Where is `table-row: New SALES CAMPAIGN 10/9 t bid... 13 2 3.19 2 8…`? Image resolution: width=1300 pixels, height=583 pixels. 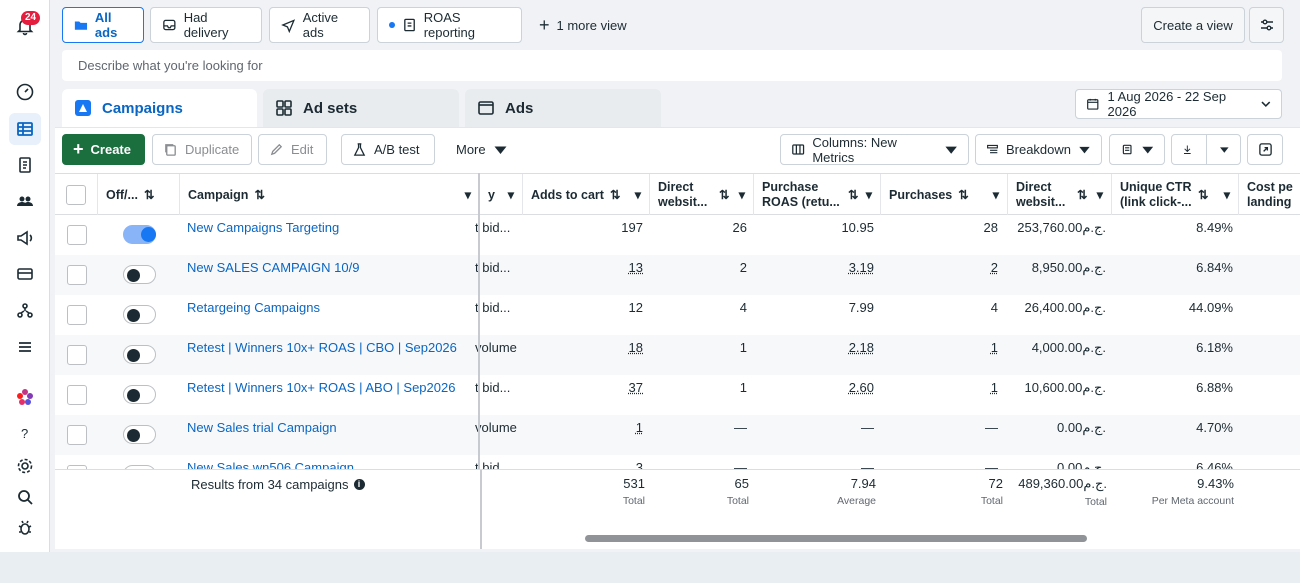
table-row: New SALES CAMPAIGN 10/9 t bid... 13 2 3.19 2 8… is located at coordinates (677, 275).